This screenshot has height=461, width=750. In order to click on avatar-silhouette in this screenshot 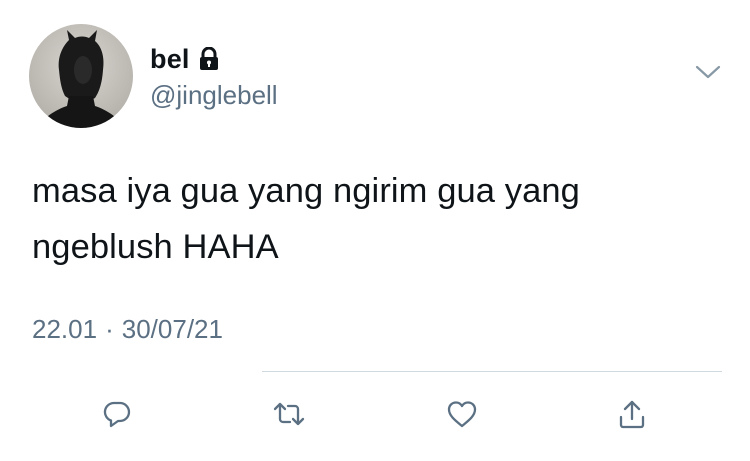, I will do `click(81, 79)`.